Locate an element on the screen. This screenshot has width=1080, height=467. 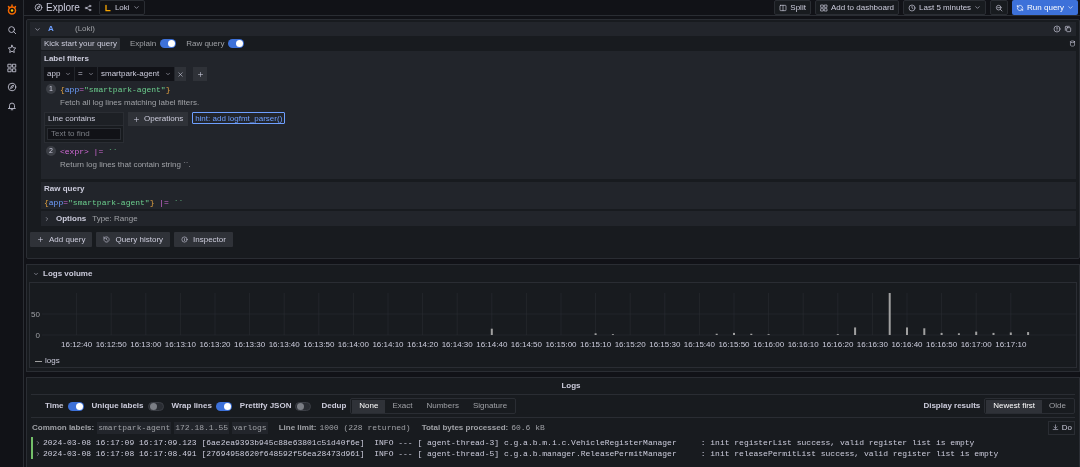
label-value-select: smartpark-agent is located at coordinates (136, 74).